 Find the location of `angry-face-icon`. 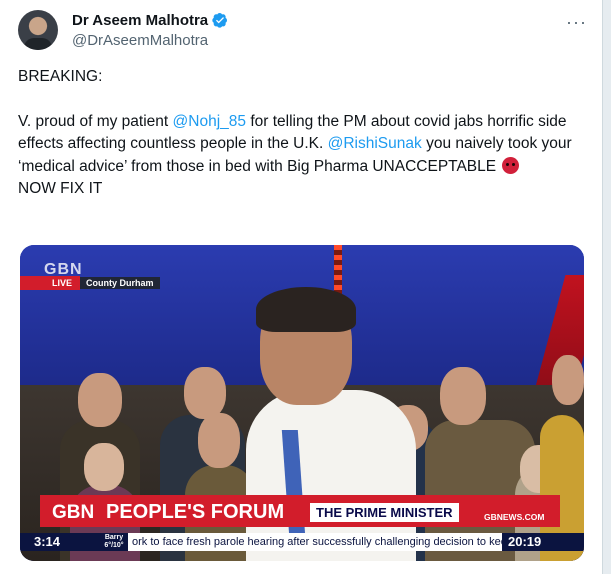

angry-face-icon is located at coordinates (511, 165).